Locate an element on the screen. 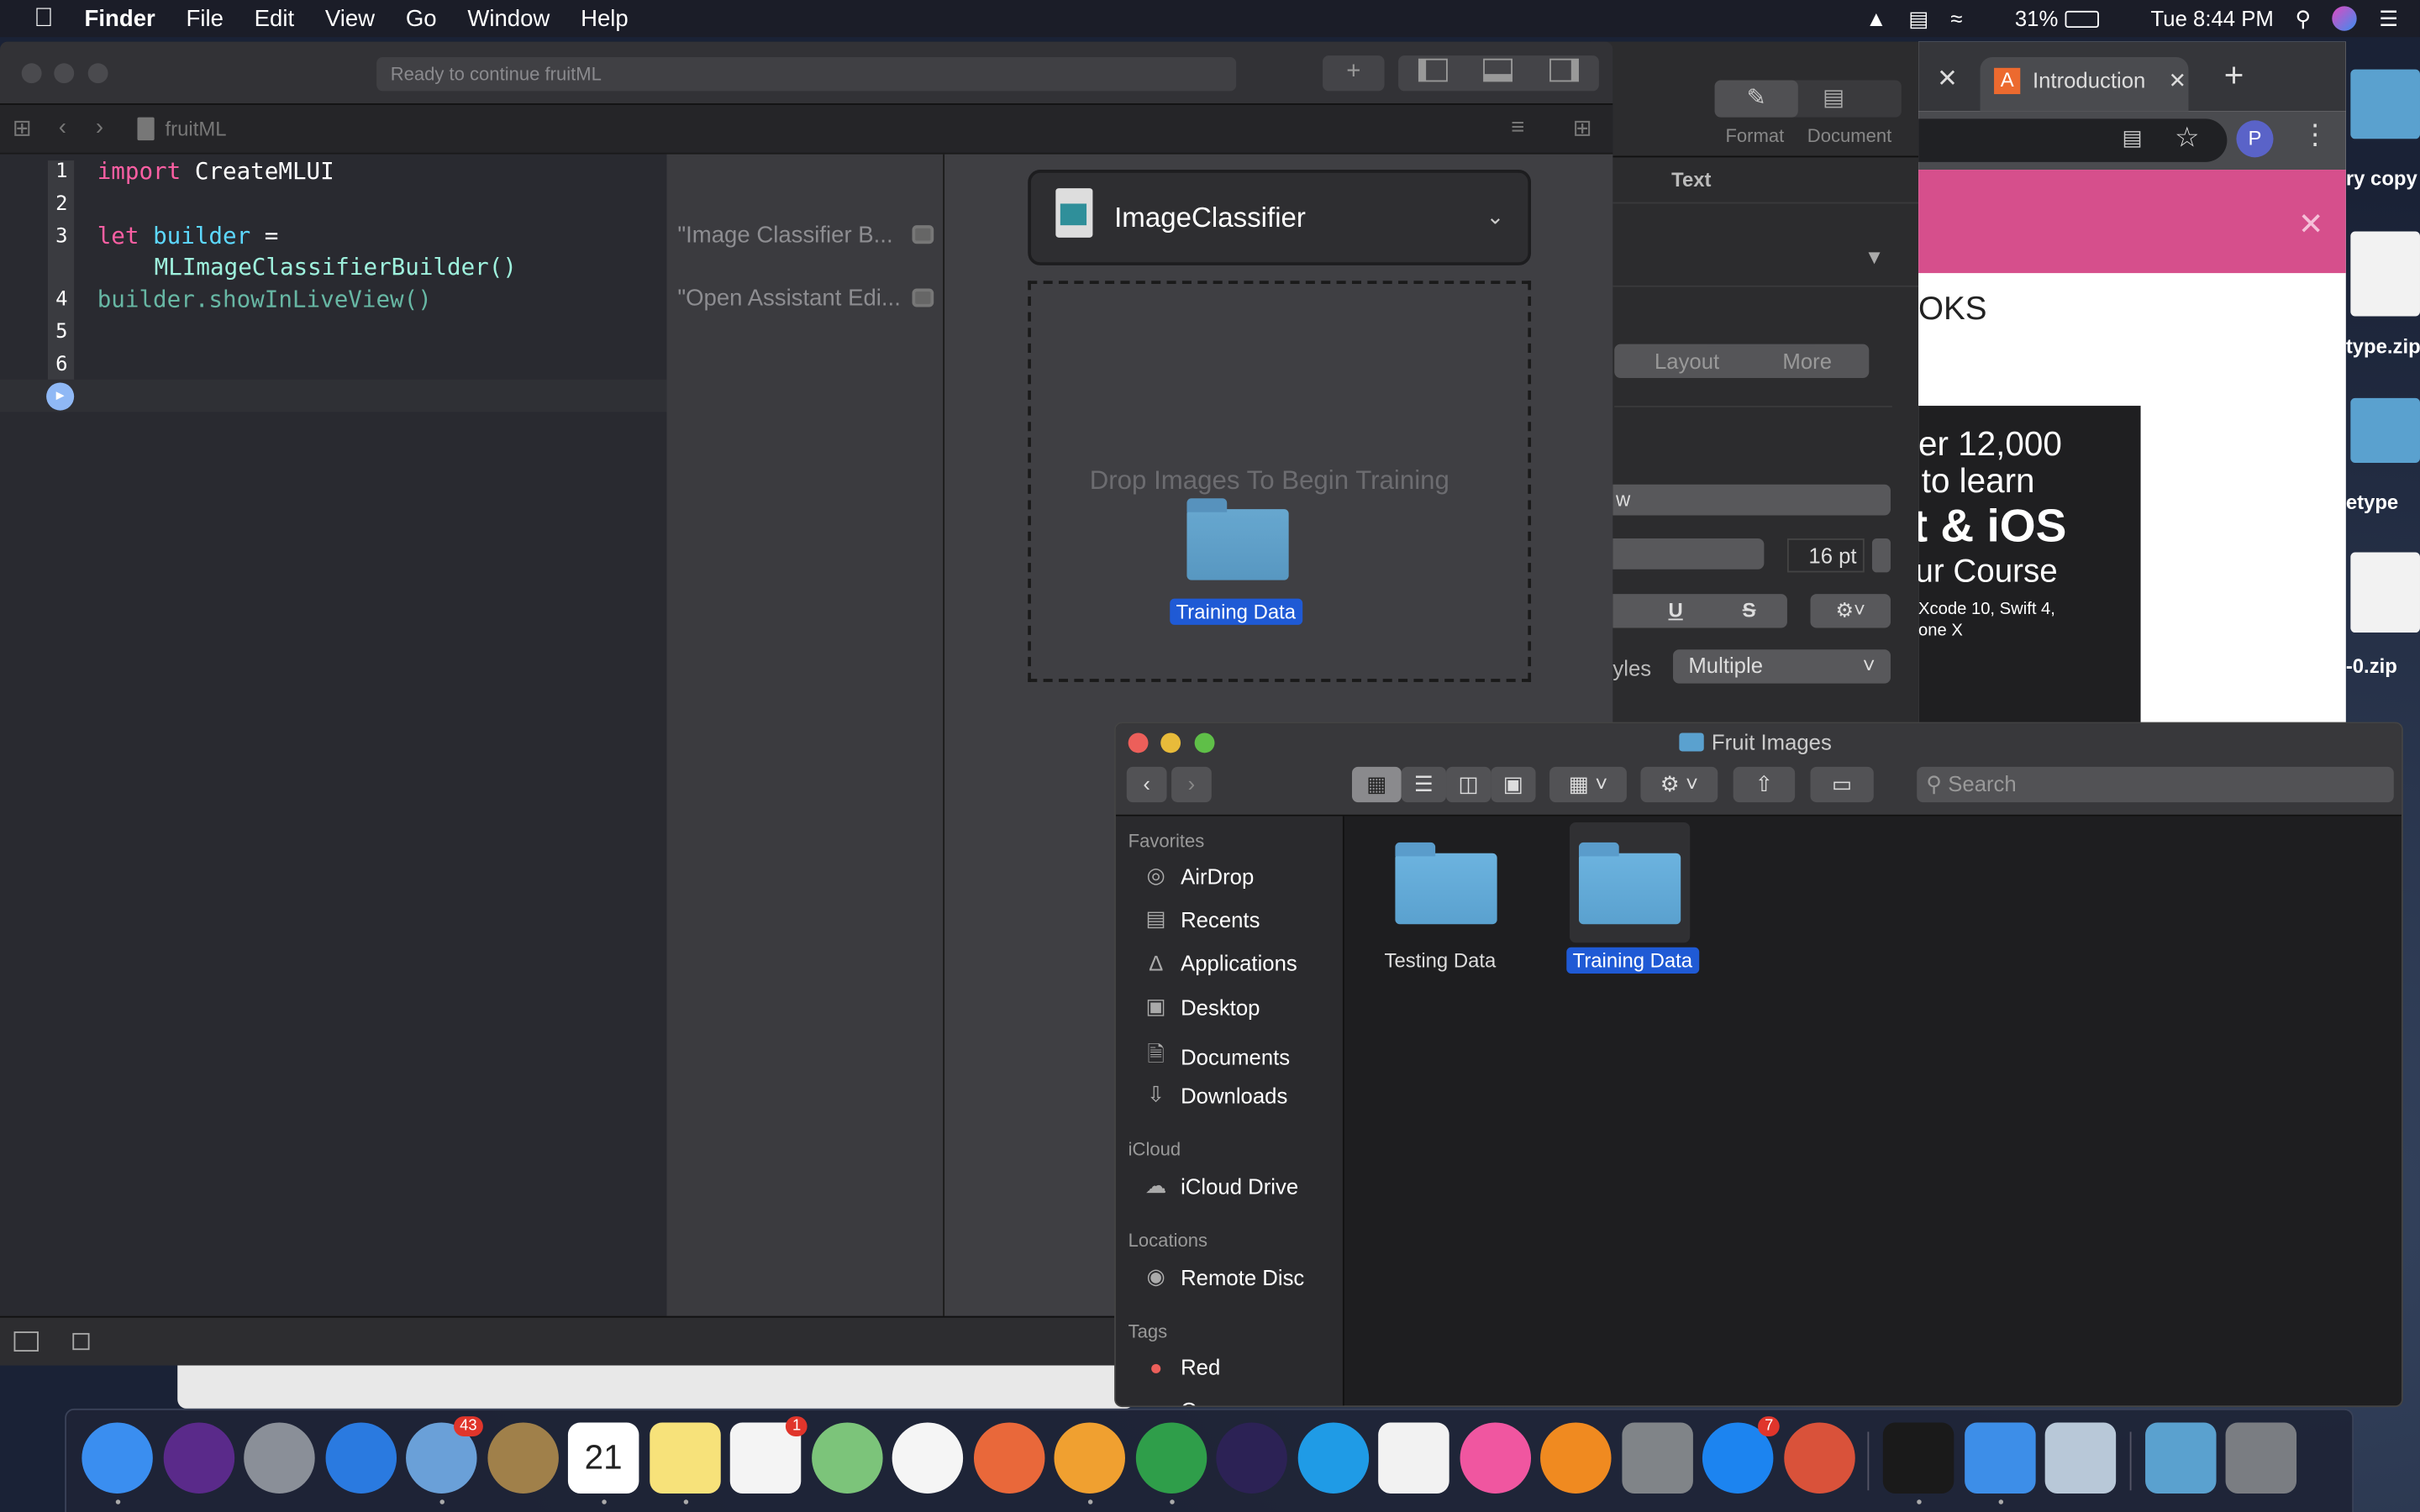  menu-go: Go is located at coordinates (421, 18).